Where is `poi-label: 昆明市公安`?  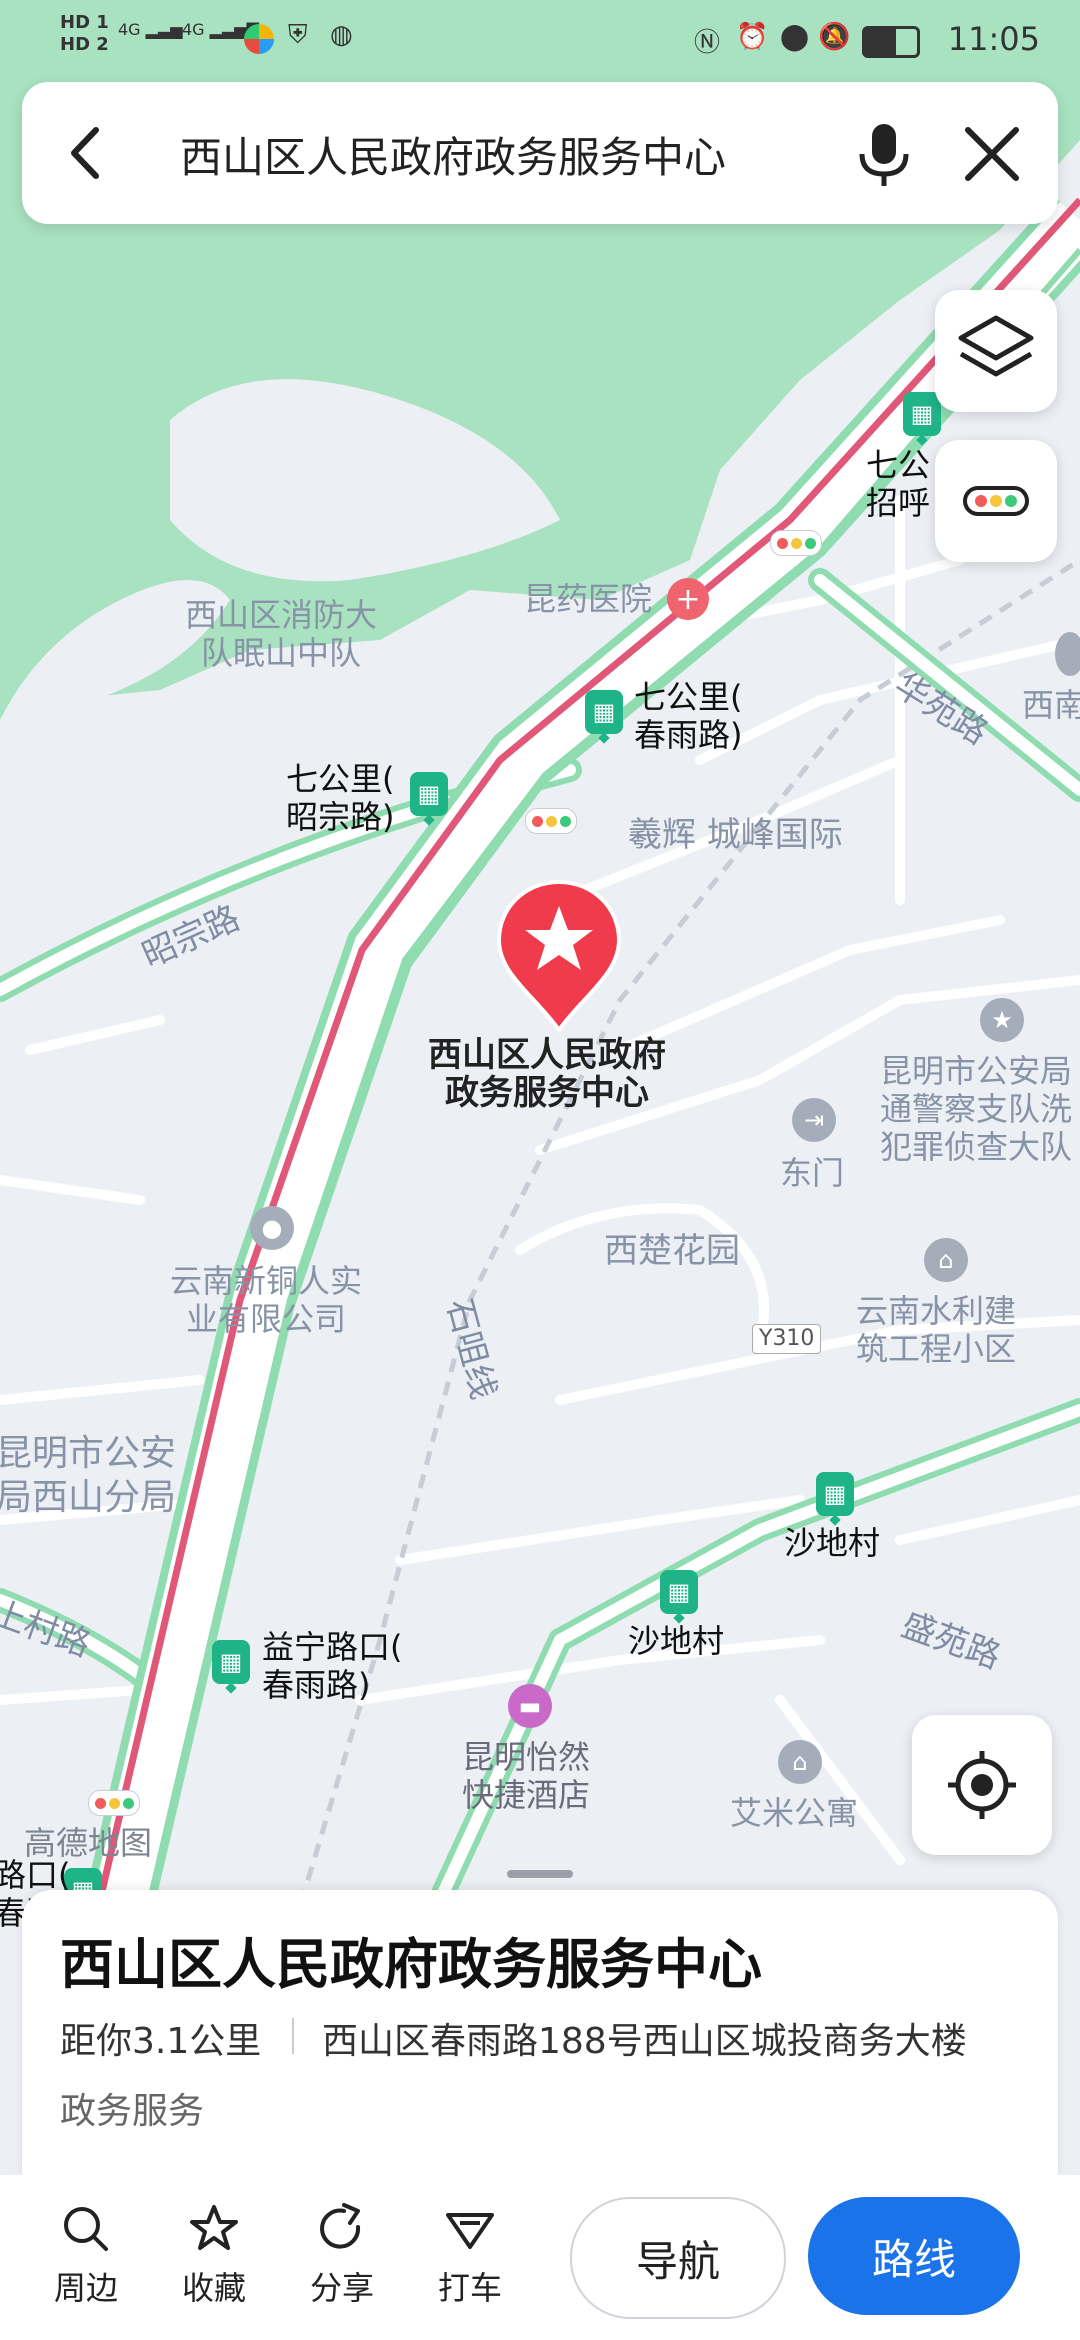
poi-label: 昆明市公安 is located at coordinates (88, 1453).